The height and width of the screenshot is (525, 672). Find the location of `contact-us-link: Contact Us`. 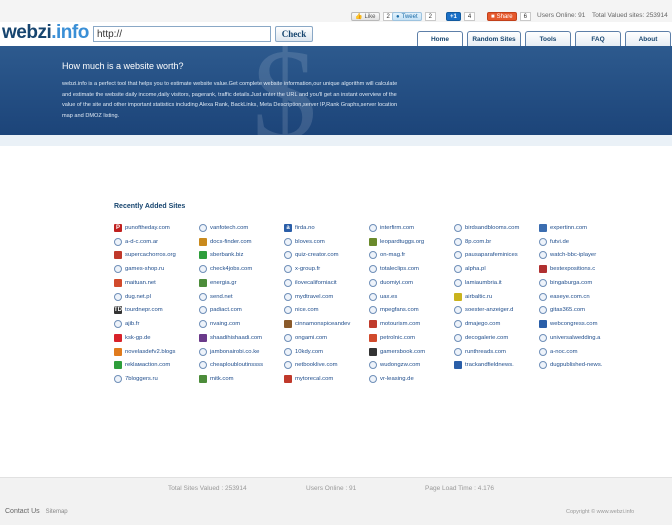

contact-us-link: Contact Us is located at coordinates (22, 511).